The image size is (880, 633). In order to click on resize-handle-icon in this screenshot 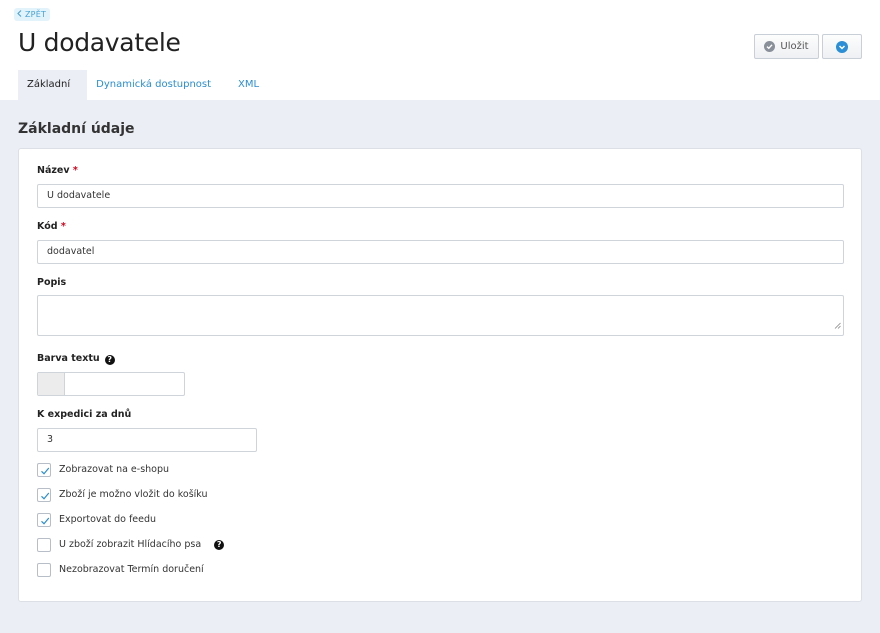, I will do `click(837, 323)`.